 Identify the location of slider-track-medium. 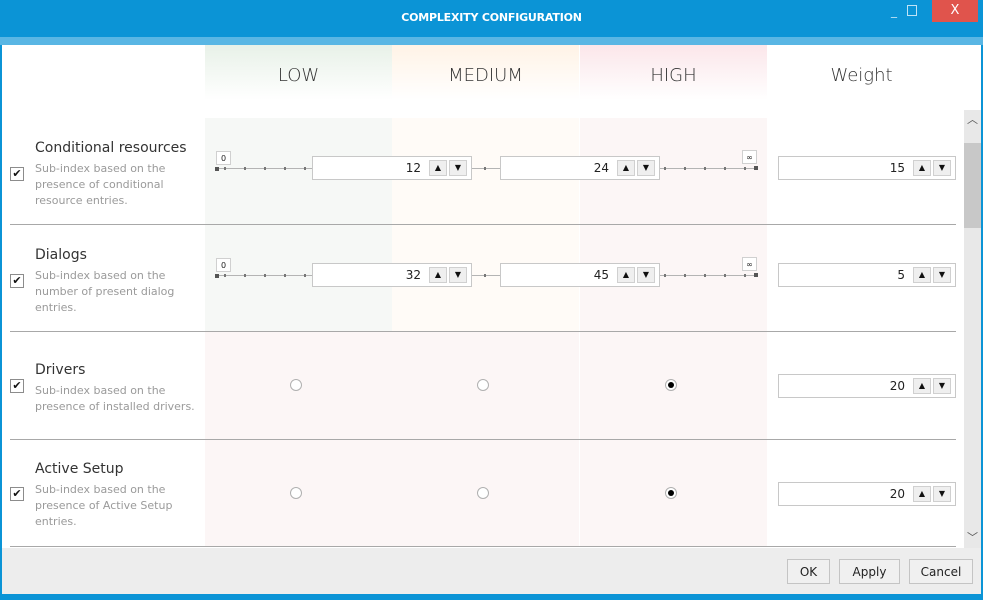
(486, 168).